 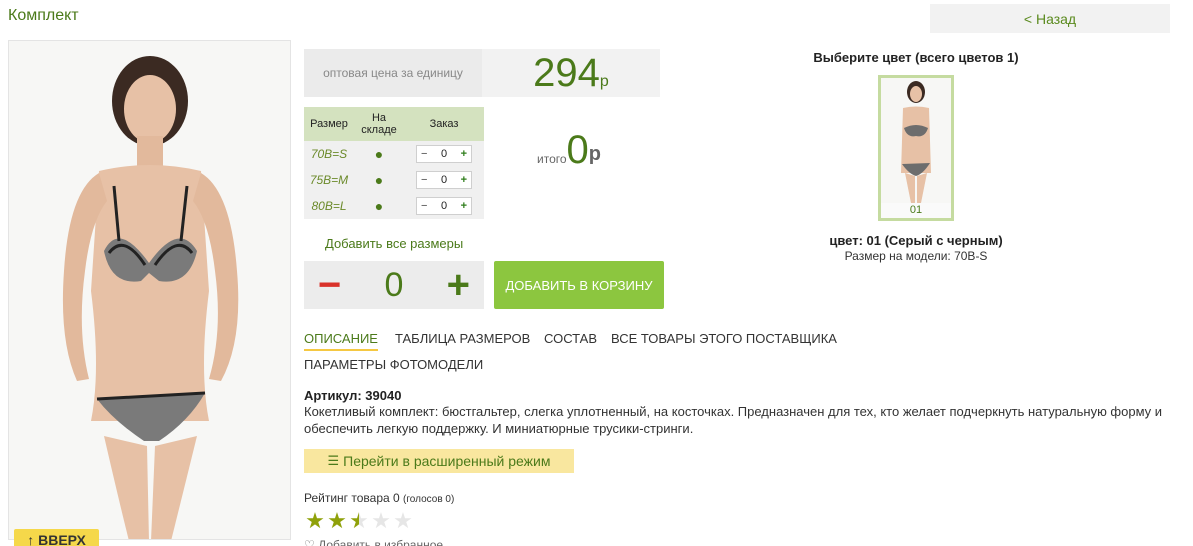 I want to click on size-label: 75B=M, so click(x=329, y=180).